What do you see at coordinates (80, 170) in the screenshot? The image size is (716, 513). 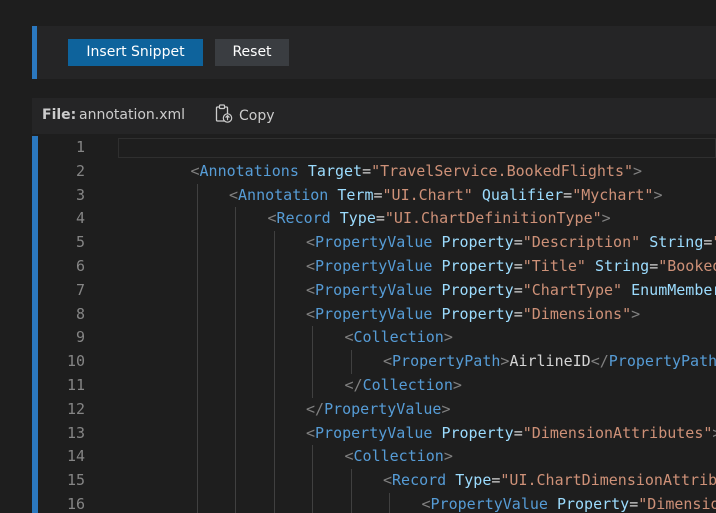 I see `line-number: 2` at bounding box center [80, 170].